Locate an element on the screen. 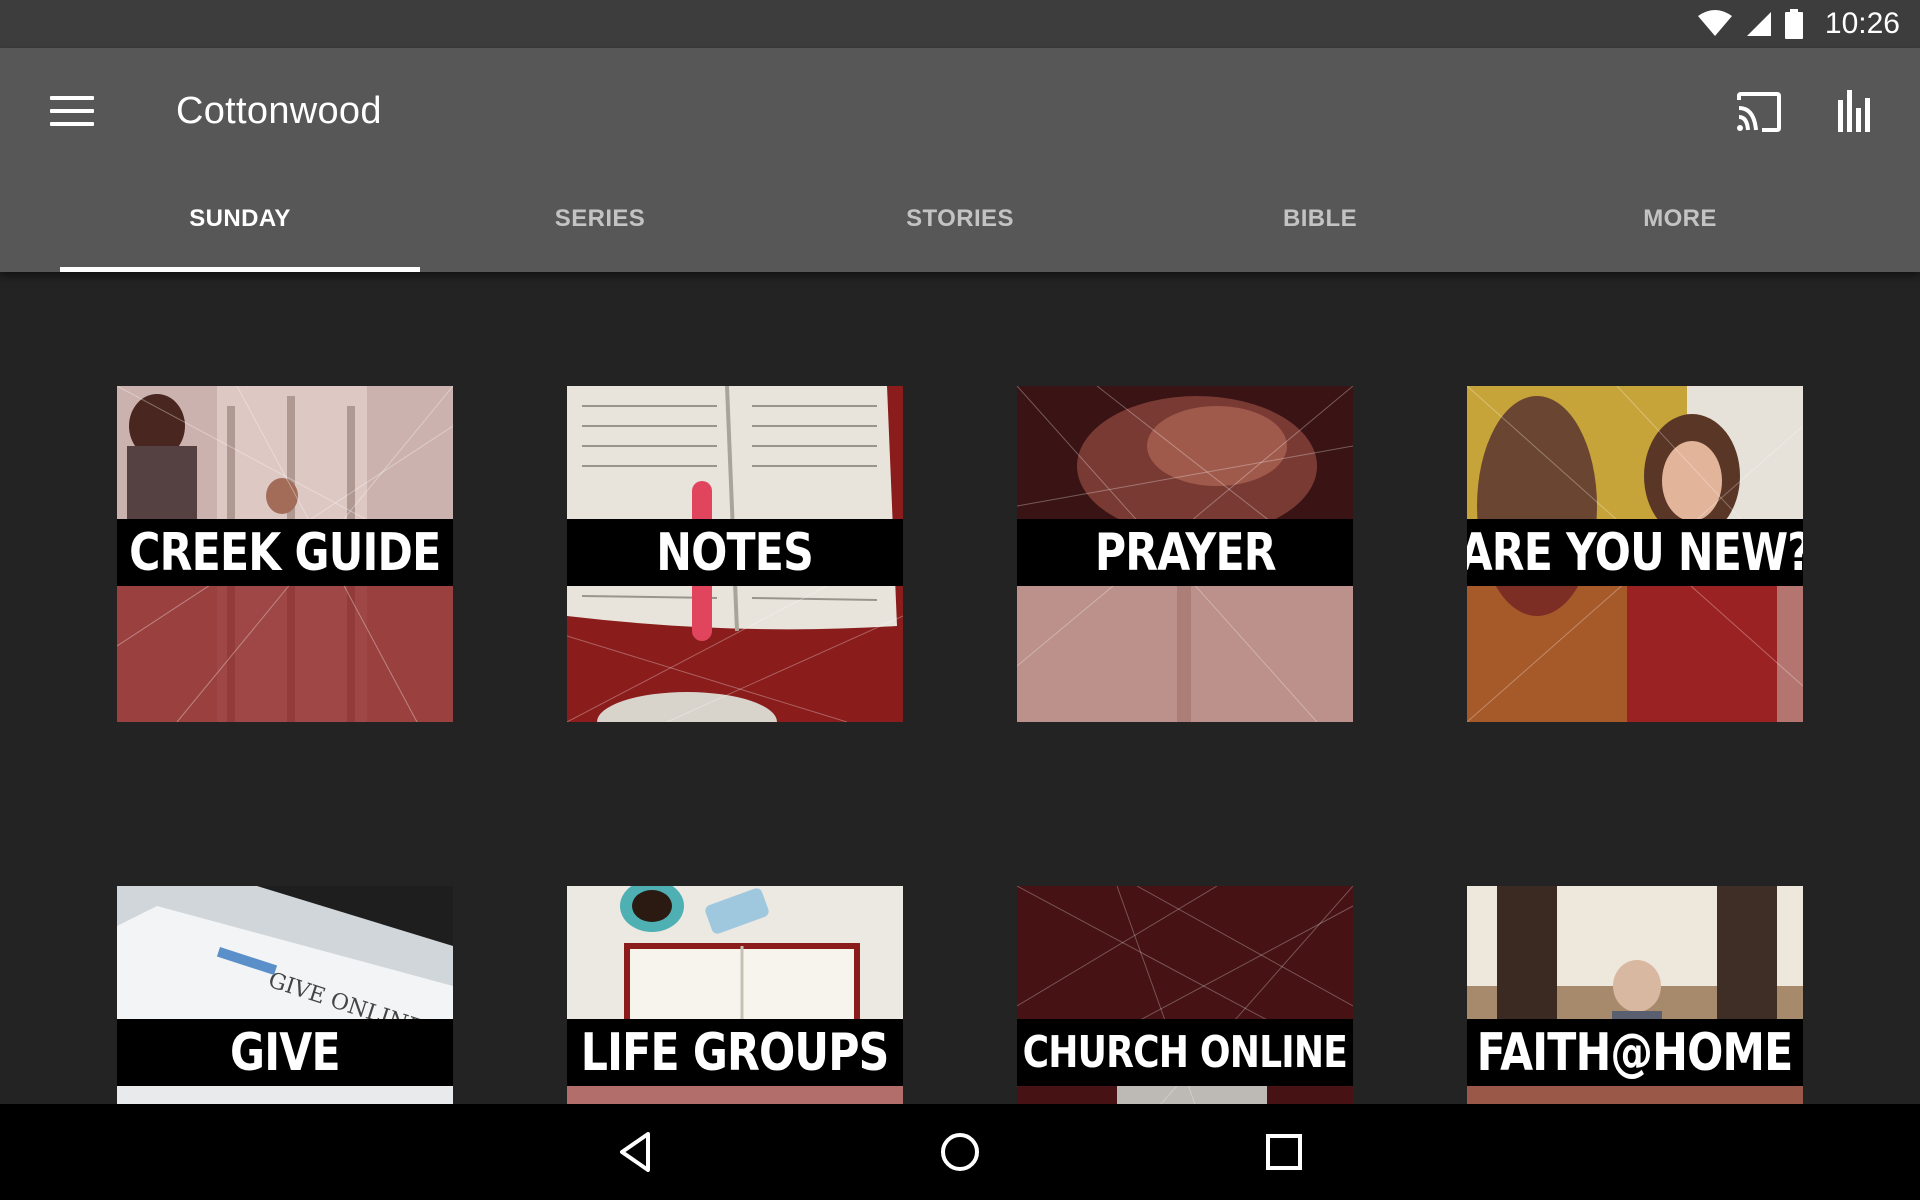 Image resolution: width=1920 pixels, height=1200 pixels. tile-label-bar: LIFE GROUPS is located at coordinates (735, 1052).